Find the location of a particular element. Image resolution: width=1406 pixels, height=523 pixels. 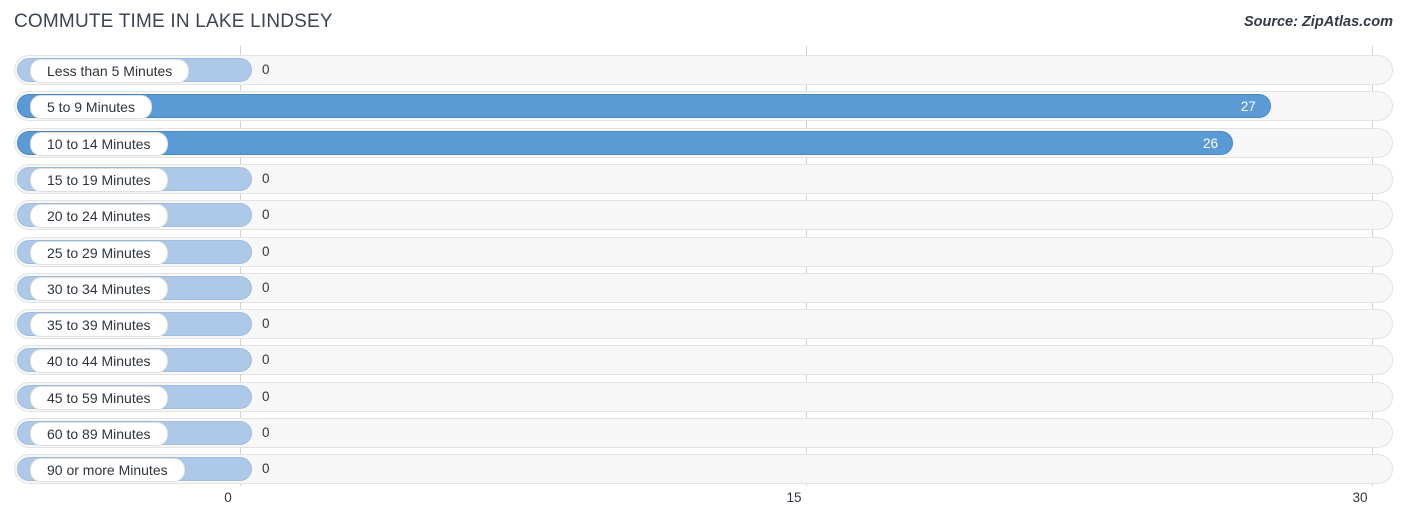

bar-value-label: 27 is located at coordinates (1248, 107).